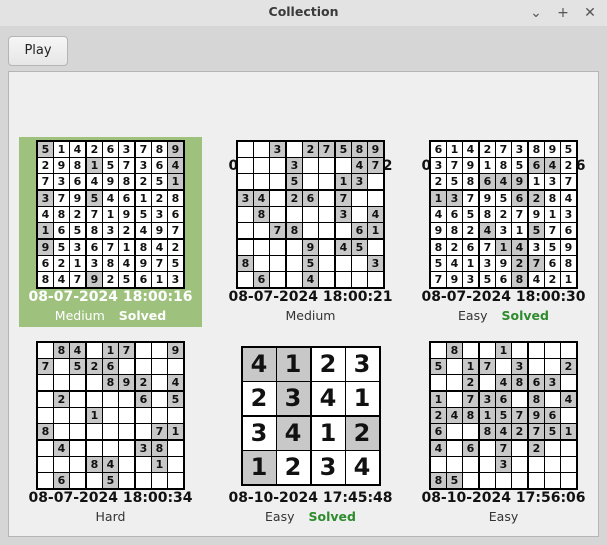 The image size is (607, 545). What do you see at coordinates (110, 415) in the screenshot?
I see `sudoku-grid: 8417975268924265187143884165` at bounding box center [110, 415].